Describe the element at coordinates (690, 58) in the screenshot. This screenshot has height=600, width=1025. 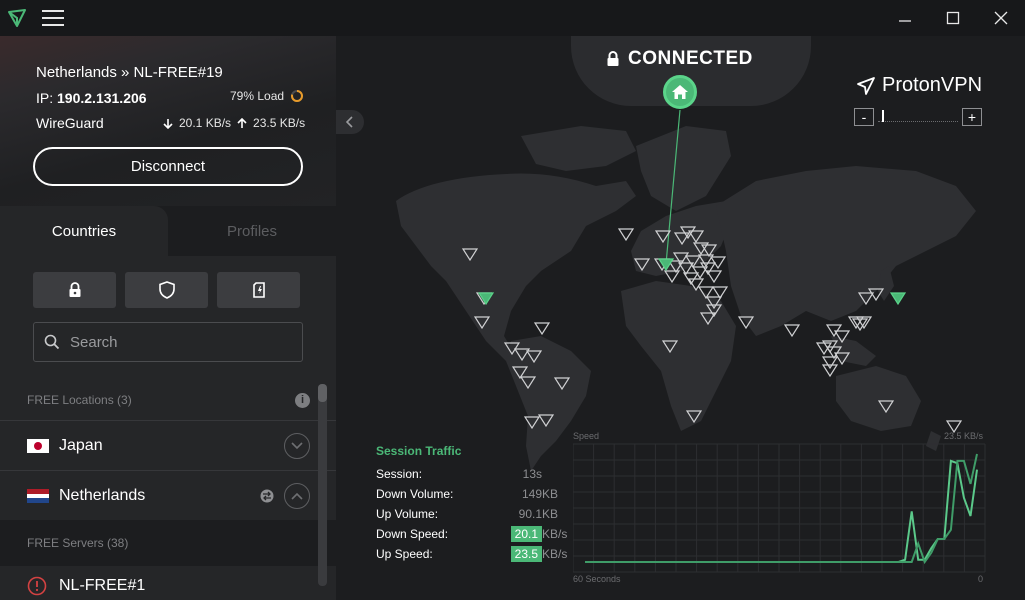
I see `status-label: CONNECTED` at that location.